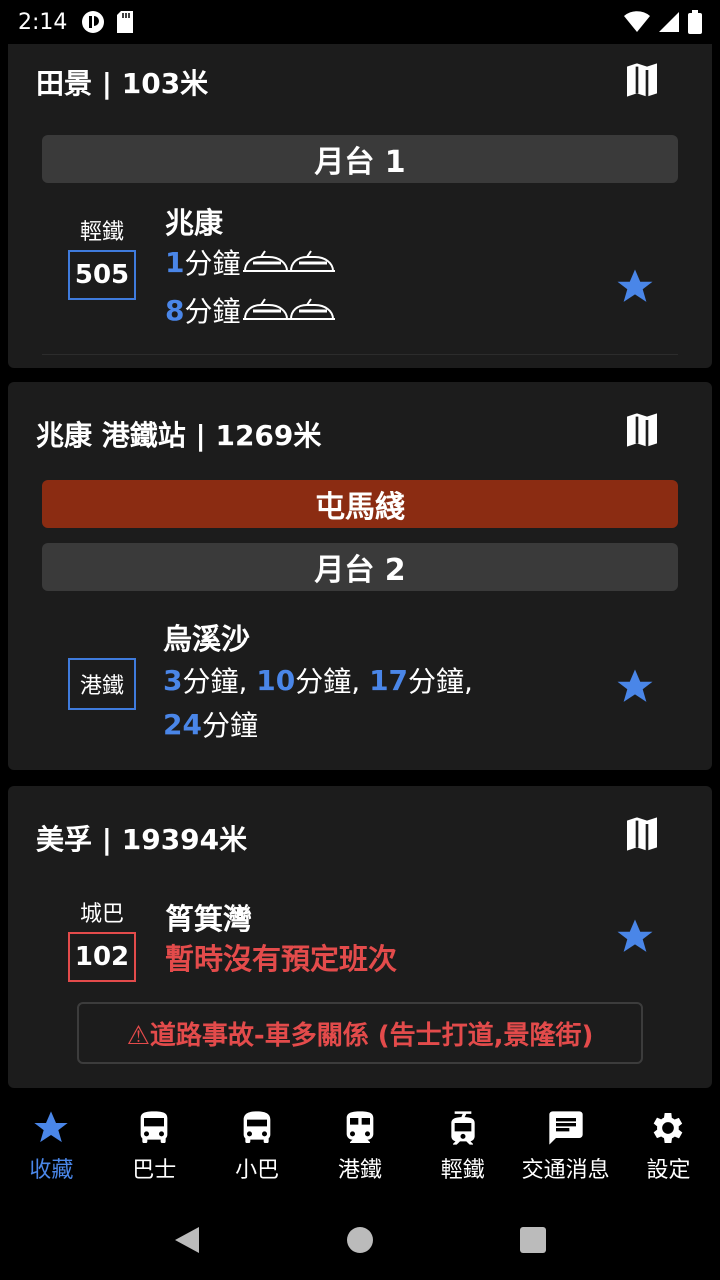 The image size is (720, 1280). What do you see at coordinates (565, 1170) in the screenshot?
I see `nav-label: 交通消息` at bounding box center [565, 1170].